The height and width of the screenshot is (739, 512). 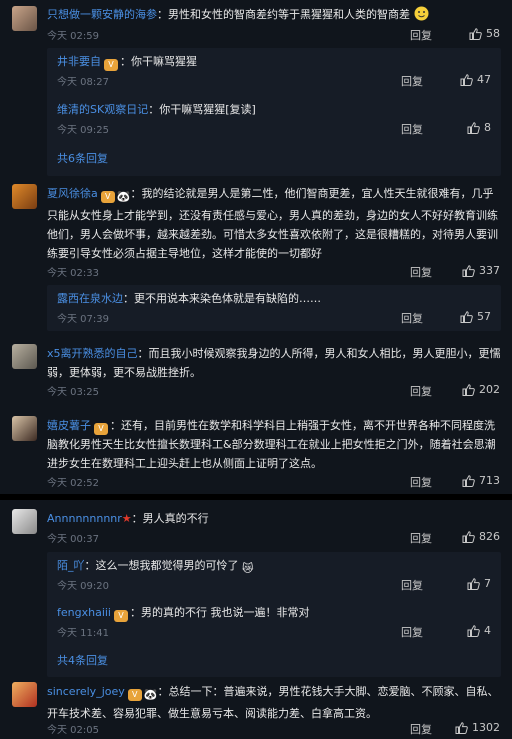 I want to click on username-link: 嬉皮薯子, so click(x=69, y=425).